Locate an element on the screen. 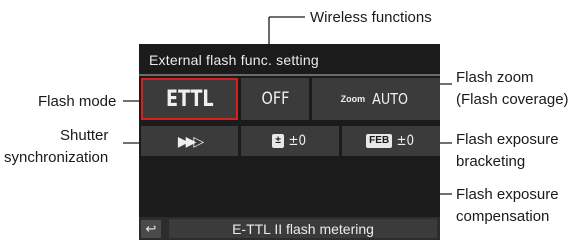 This screenshot has height=240, width=584. flash-mode-callout: Flash mode is located at coordinates (77, 101).